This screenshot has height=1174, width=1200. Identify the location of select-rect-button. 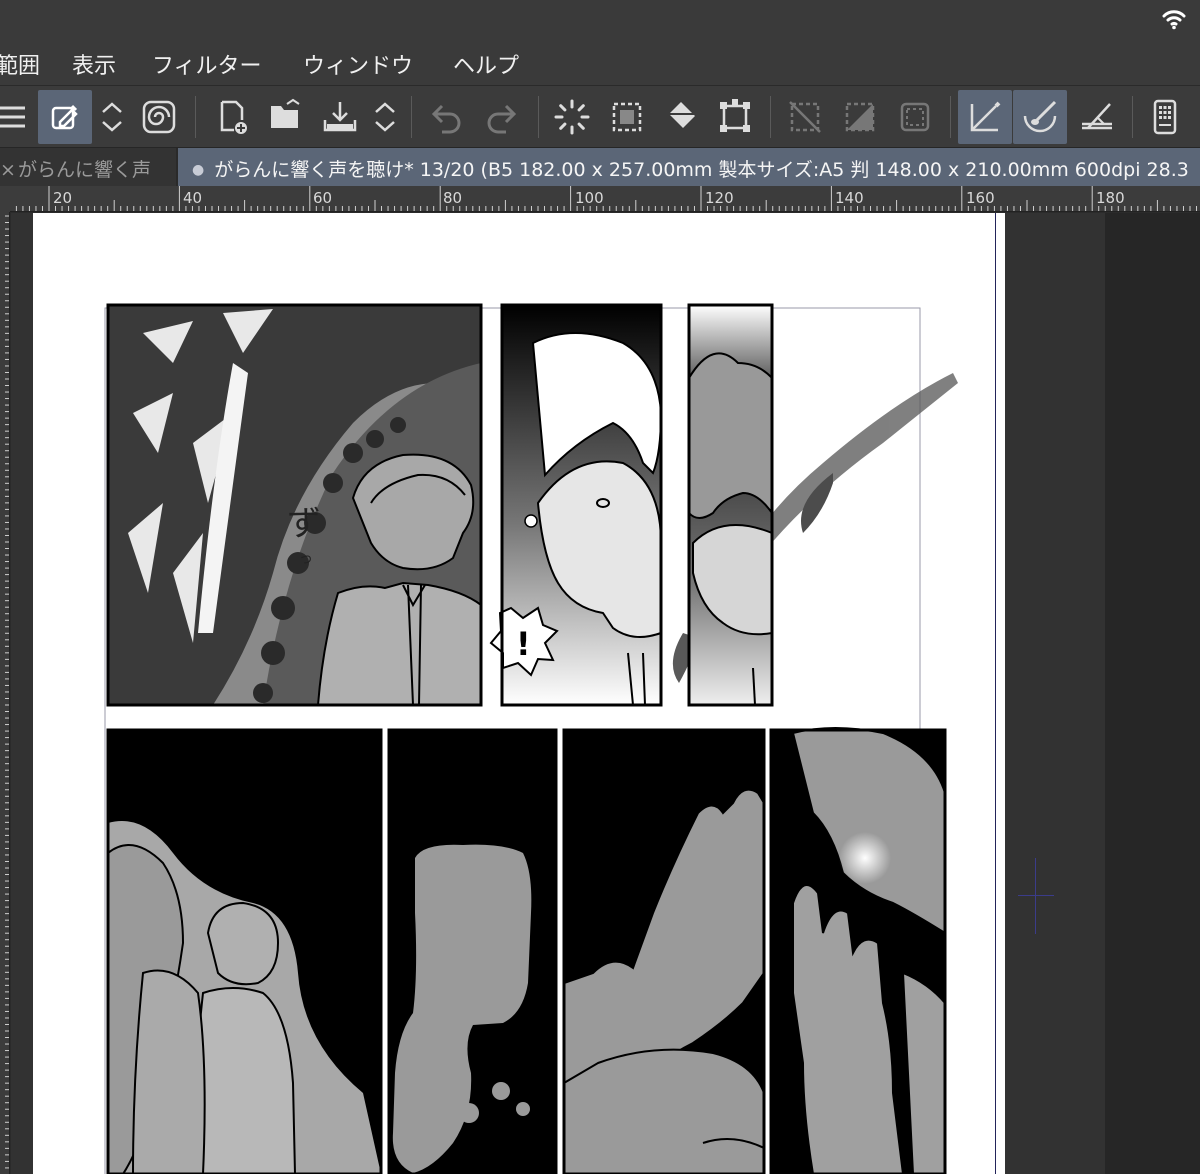
(627, 117).